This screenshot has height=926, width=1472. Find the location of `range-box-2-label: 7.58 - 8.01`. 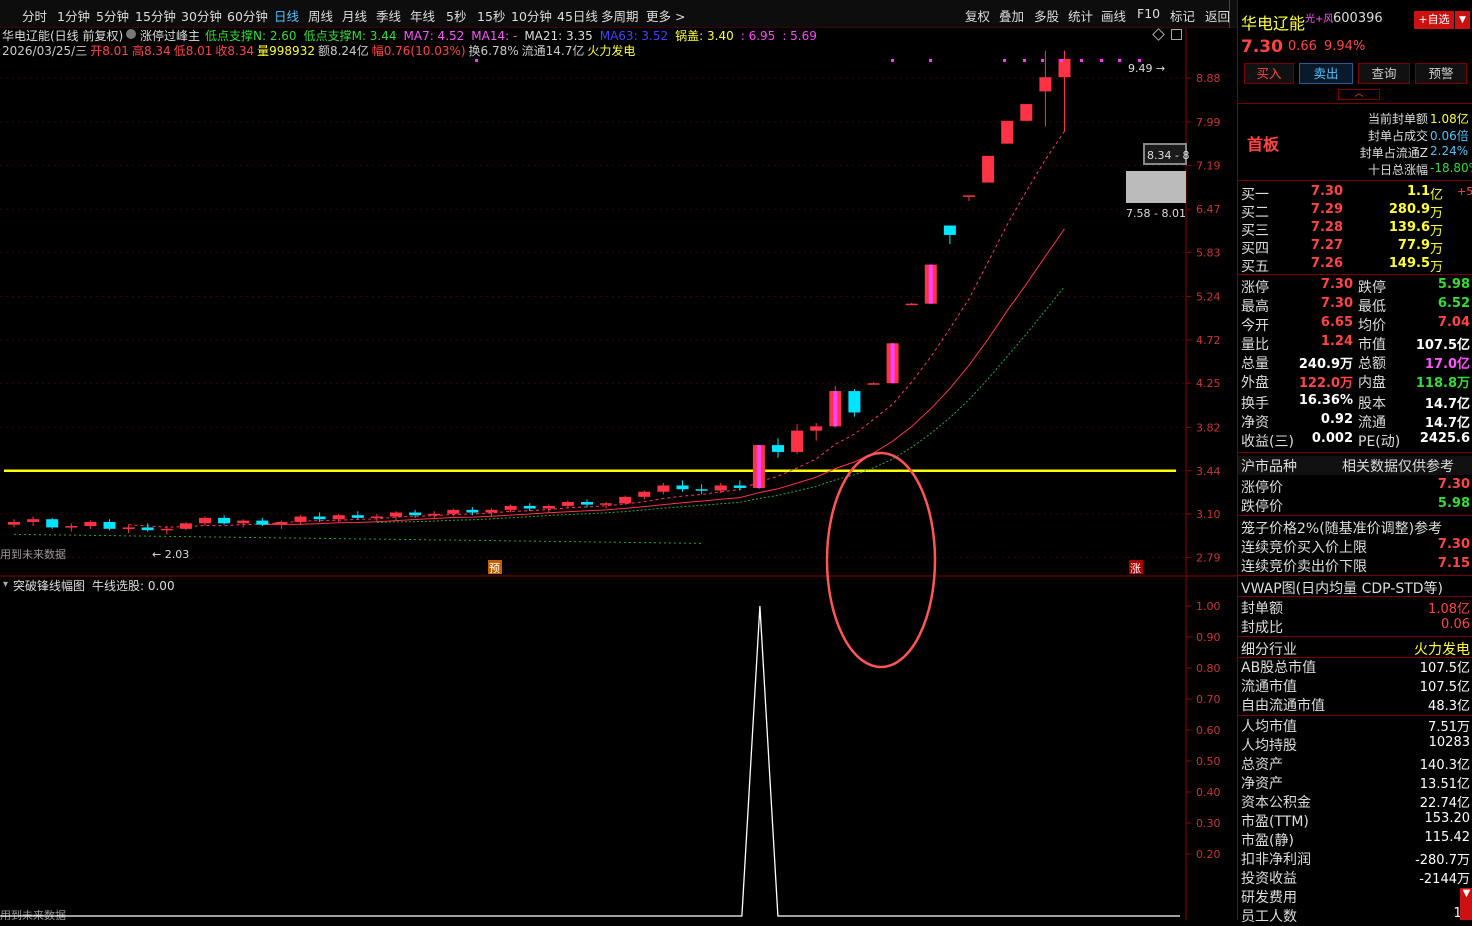

range-box-2-label: 7.58 - 8.01 is located at coordinates (1156, 213).